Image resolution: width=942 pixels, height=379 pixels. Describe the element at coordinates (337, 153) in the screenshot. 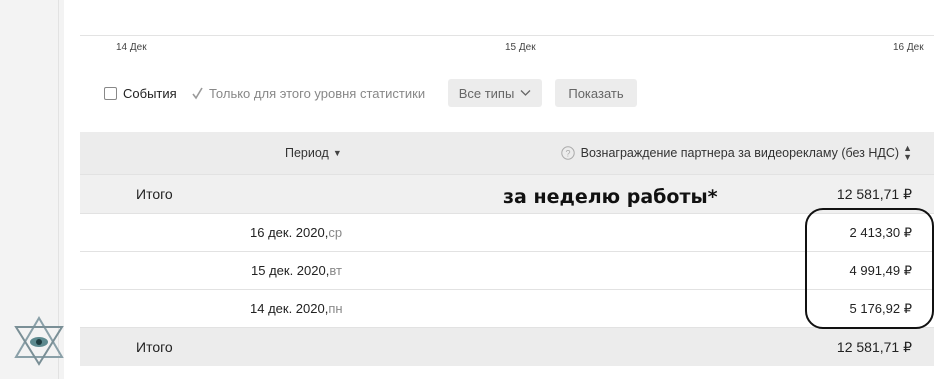

I see `sort-desc-icon: ▼` at that location.